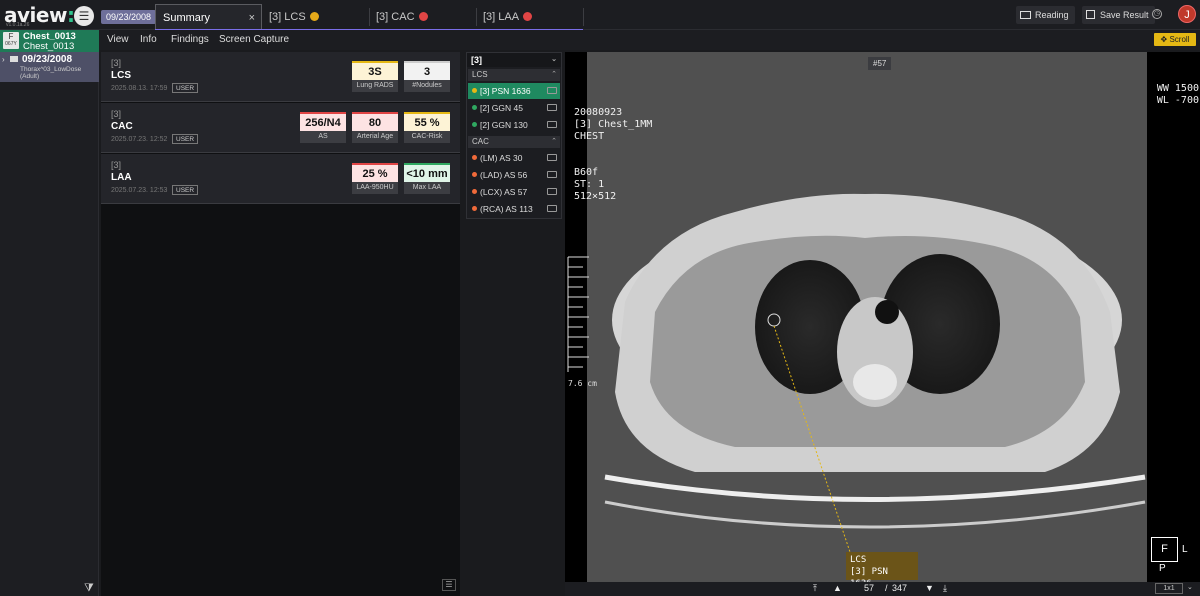 The image size is (1200, 596). I want to click on save-icon, so click(1090, 14).